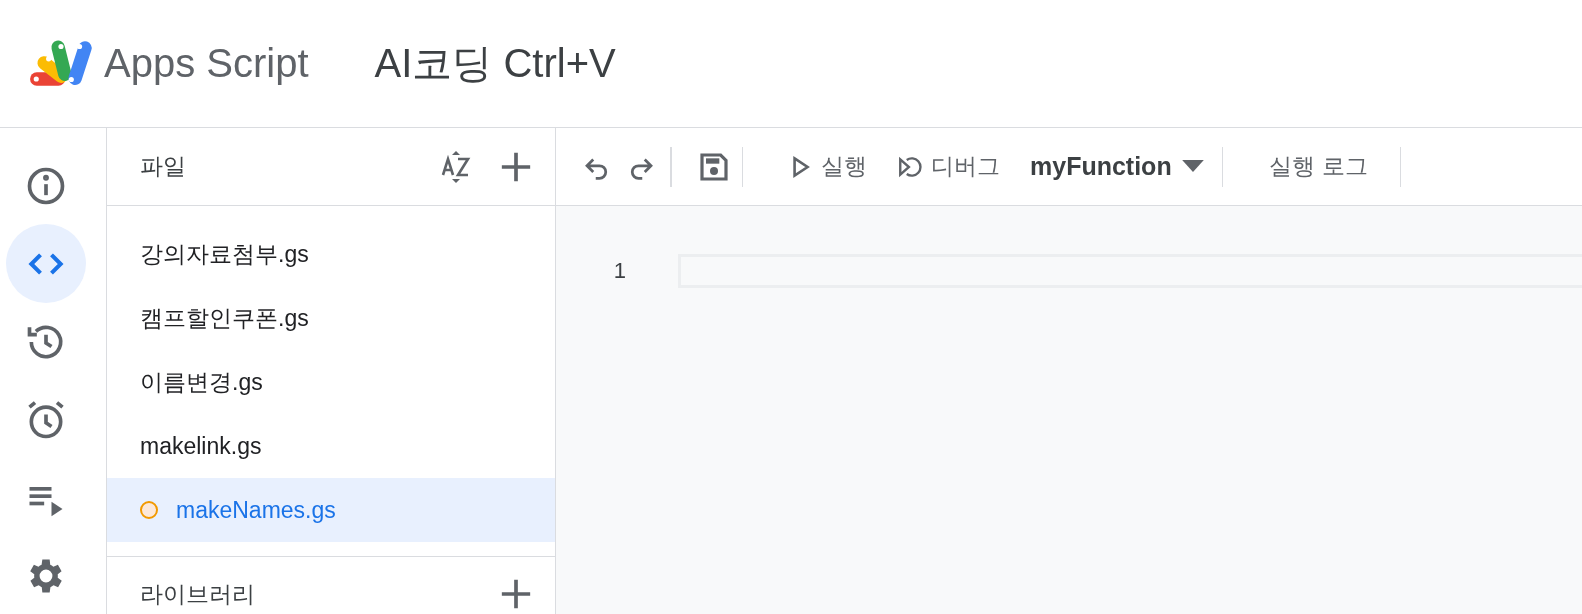 The height and width of the screenshot is (614, 1582). What do you see at coordinates (331, 318) in the screenshot?
I see `file-item: 캠프할인쿠폰.gs` at bounding box center [331, 318].